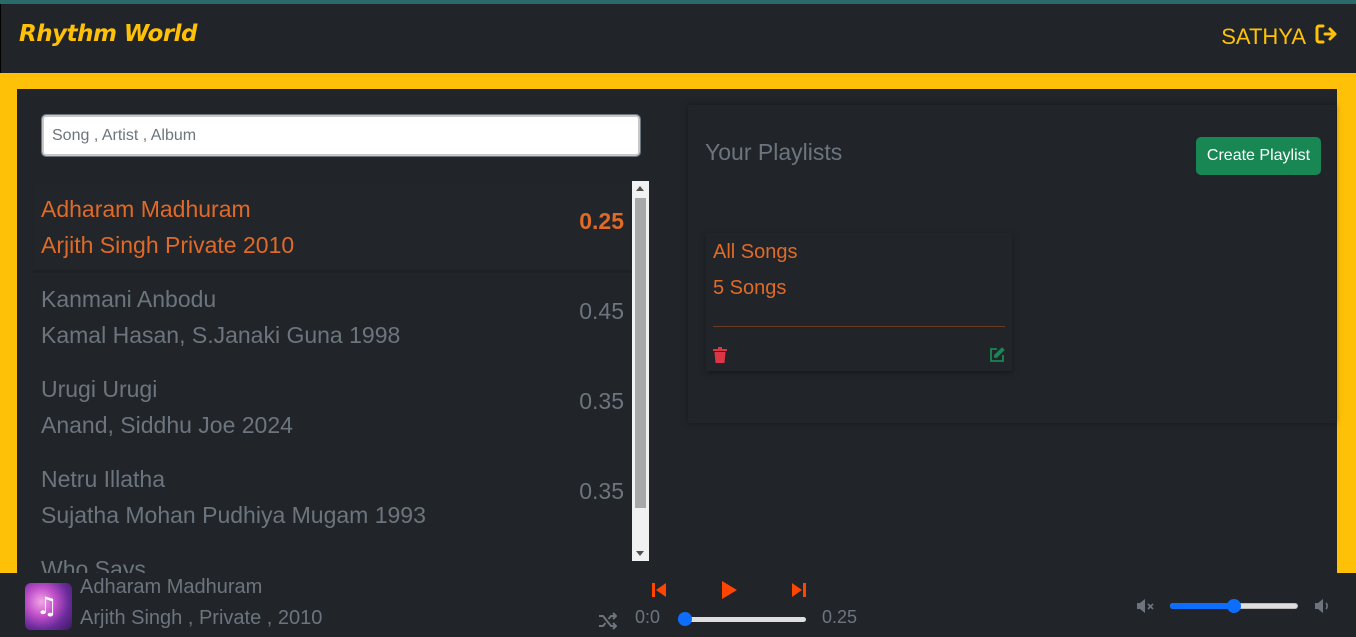 Image resolution: width=1356 pixels, height=637 pixels. What do you see at coordinates (108, 34) in the screenshot?
I see `brand-logo: Rhythm World` at bounding box center [108, 34].